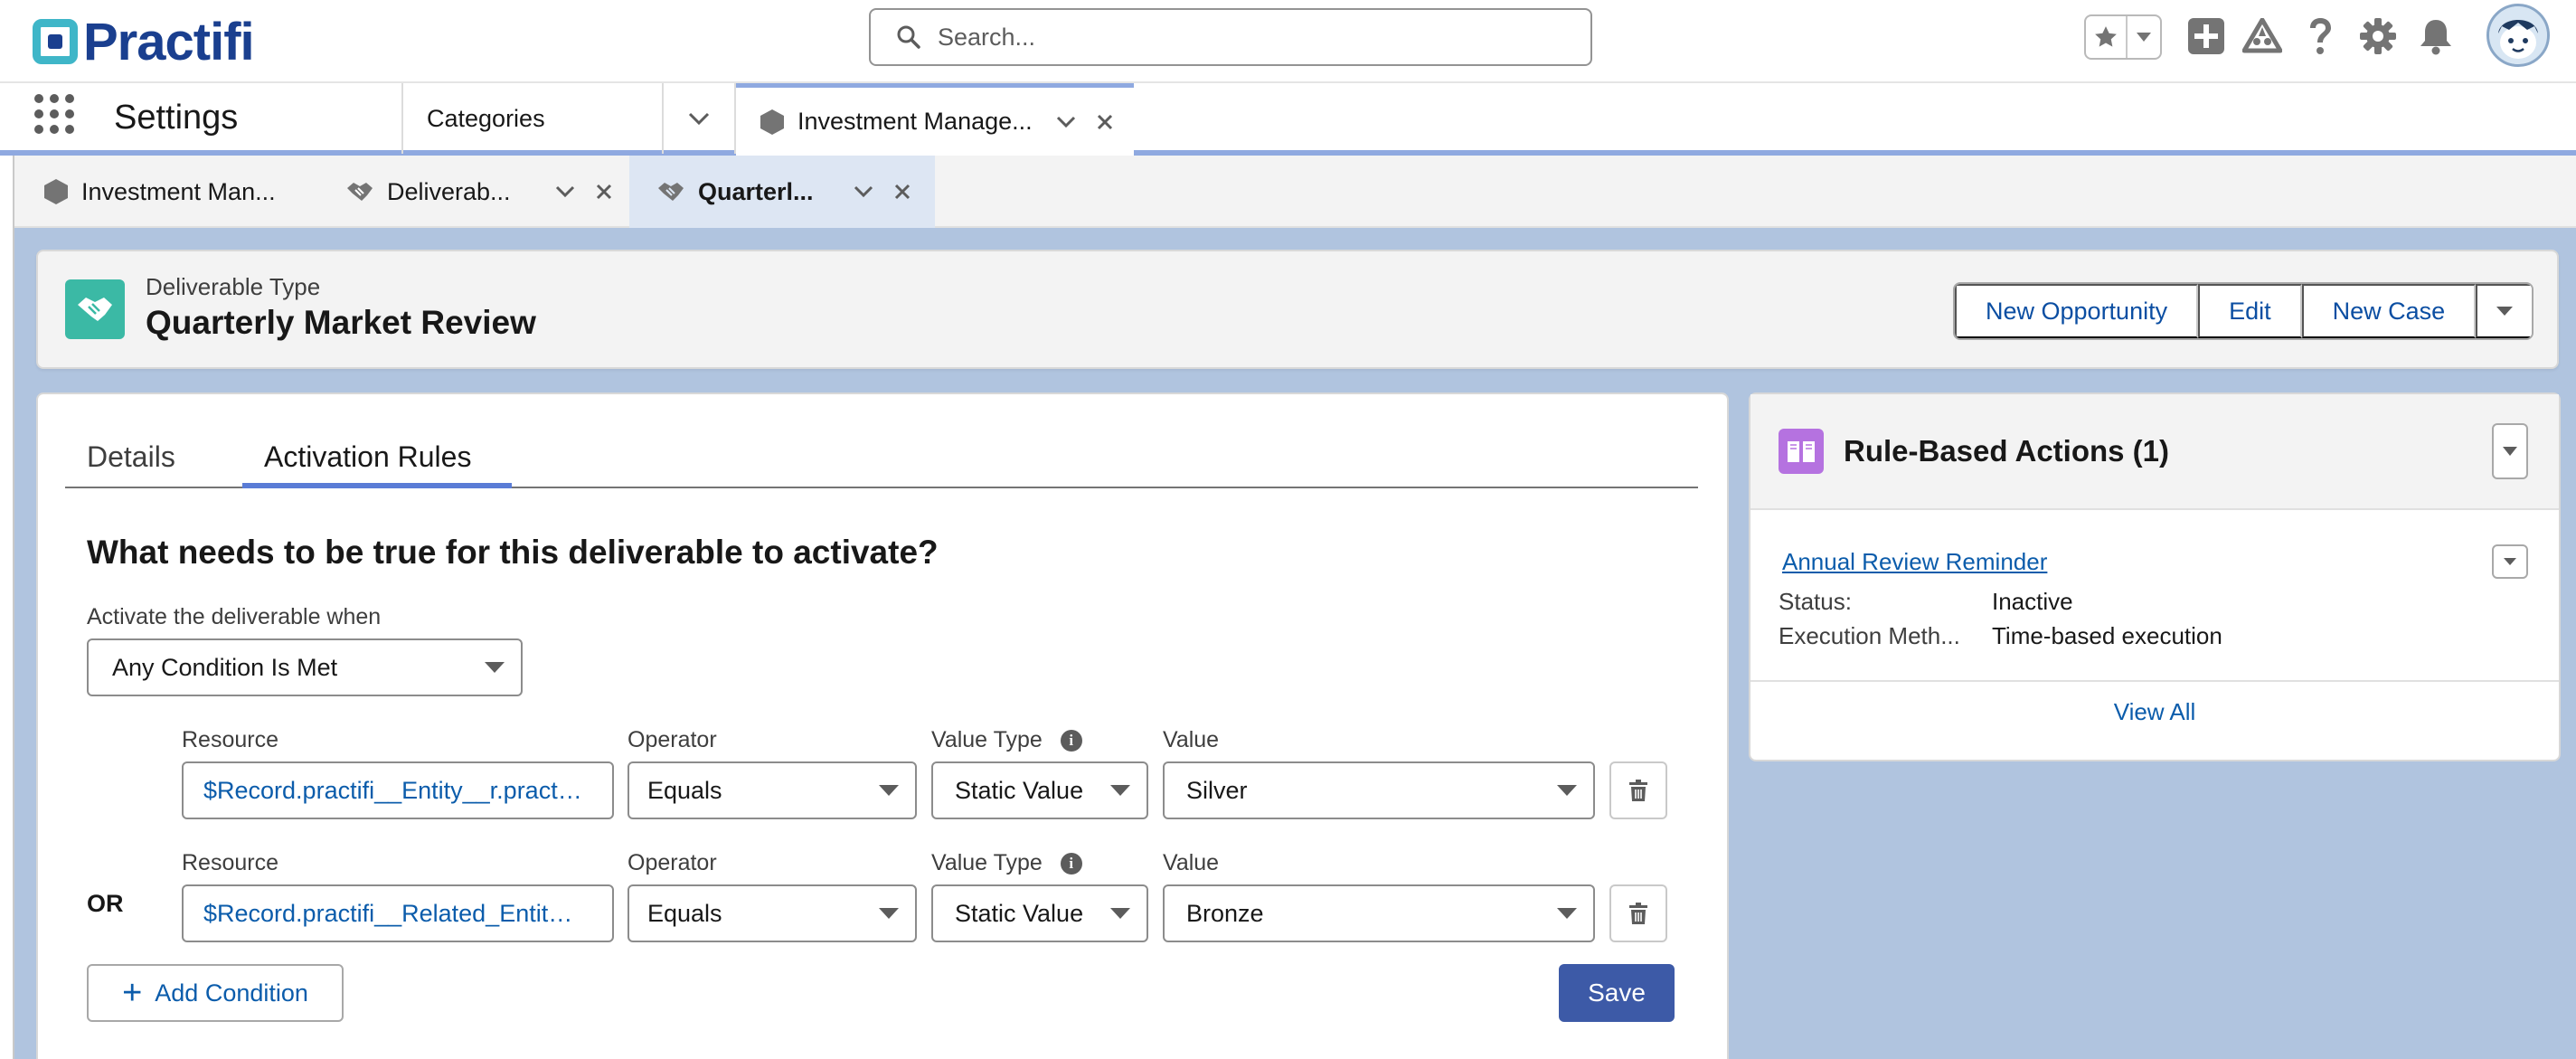 The width and height of the screenshot is (2576, 1059). What do you see at coordinates (230, 862) in the screenshot?
I see `resource-label: Resource` at bounding box center [230, 862].